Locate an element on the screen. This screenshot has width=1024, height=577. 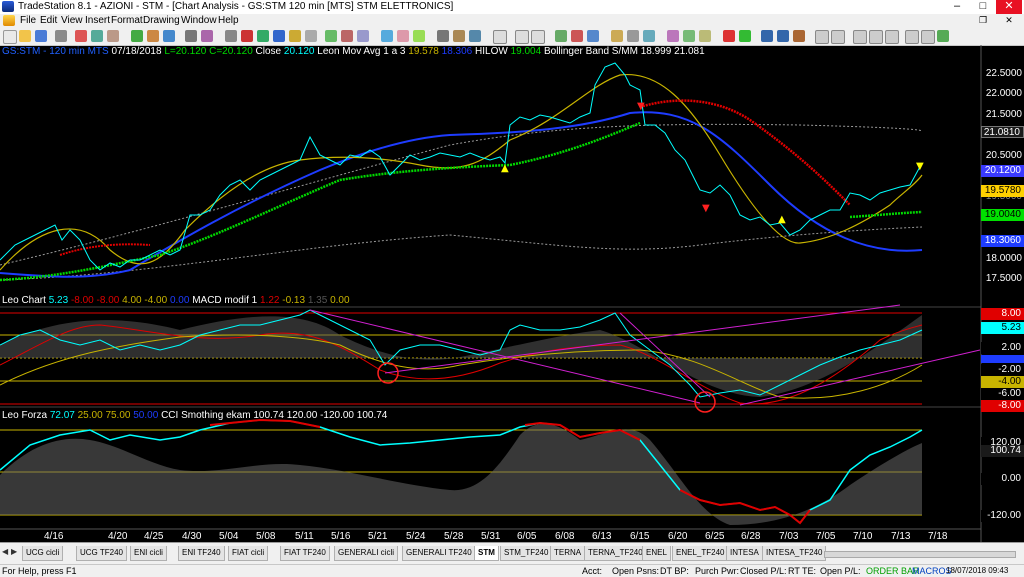
tab-scroll-right-icon: ▶ is located at coordinates (15, 553).